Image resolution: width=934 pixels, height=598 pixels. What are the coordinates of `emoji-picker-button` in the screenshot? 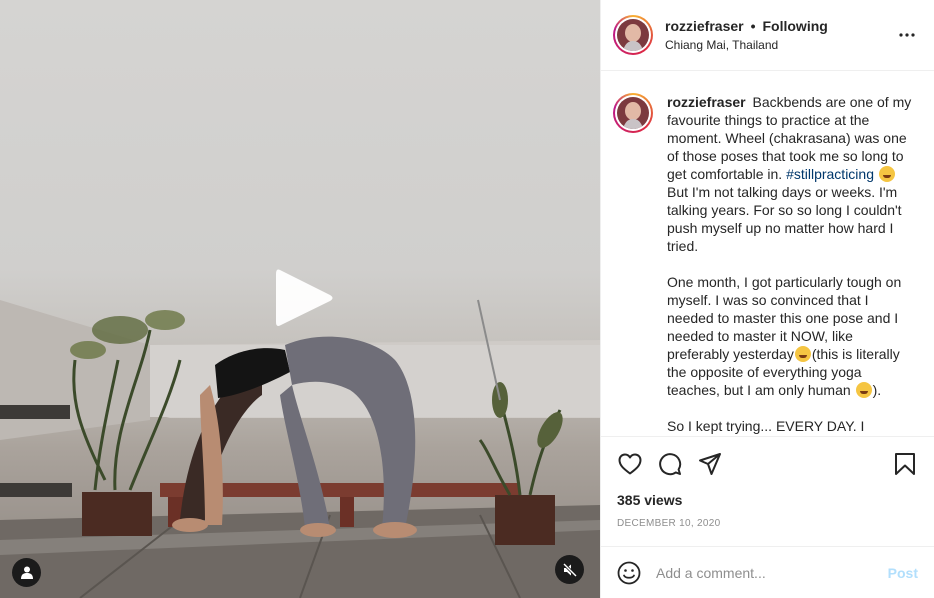 It's located at (629, 573).